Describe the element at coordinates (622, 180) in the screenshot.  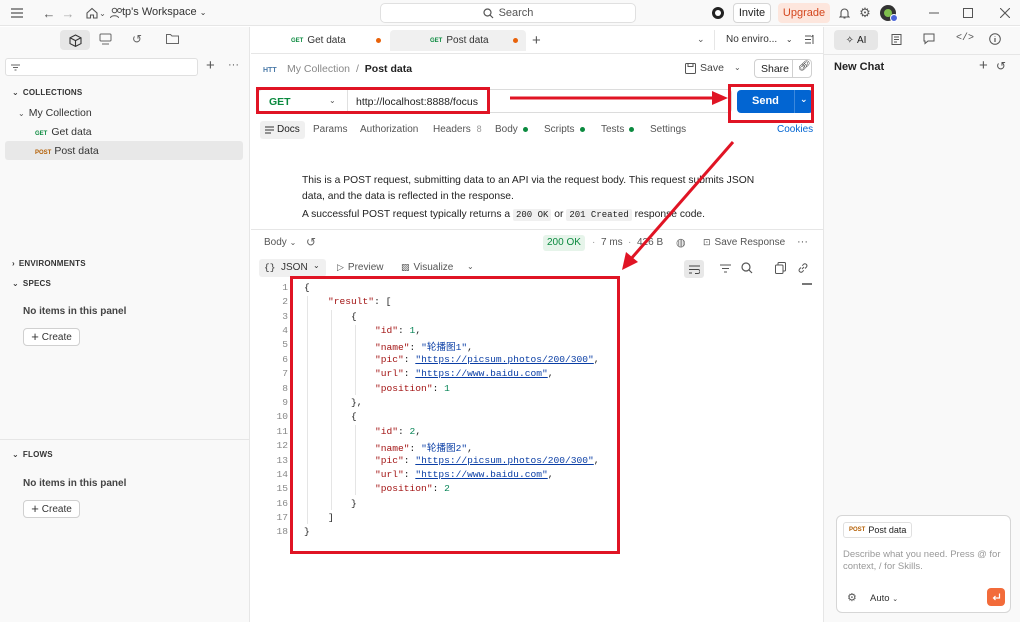
I see `annotation-arrows` at that location.